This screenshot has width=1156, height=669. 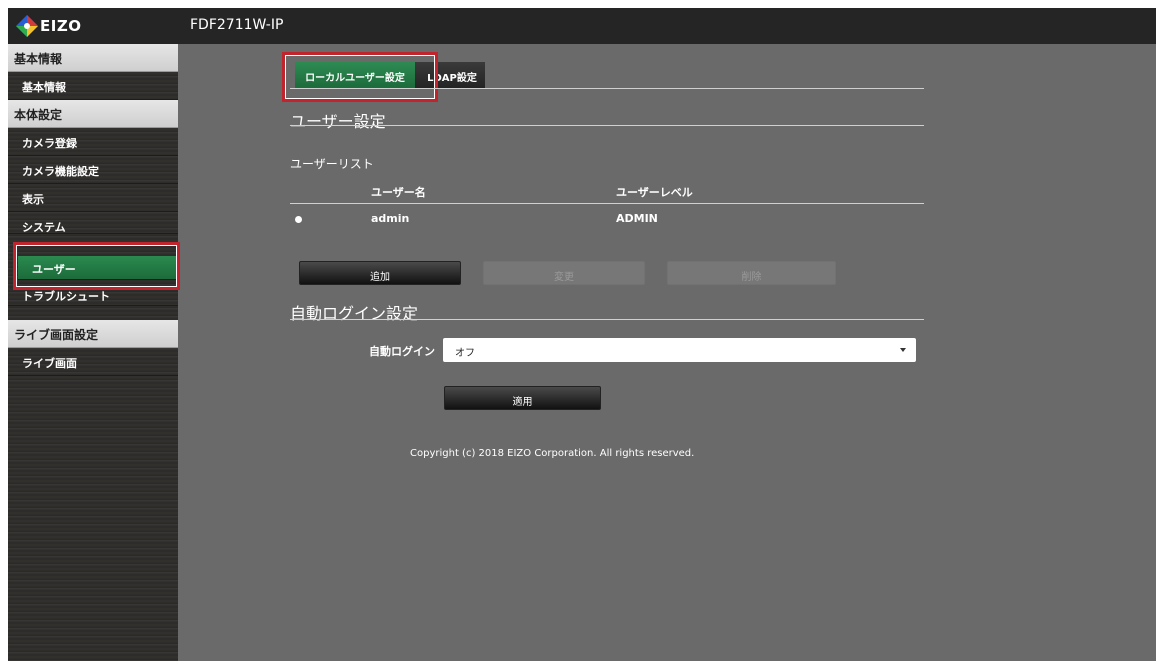 I want to click on logo-text: EIZO, so click(x=61, y=26).